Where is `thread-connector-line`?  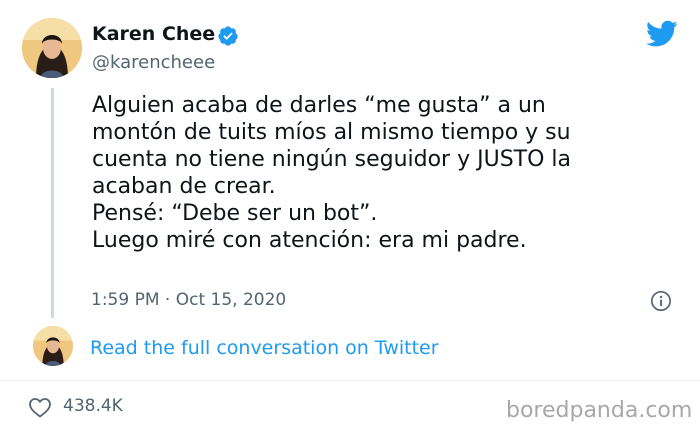
thread-connector-line is located at coordinates (52, 203).